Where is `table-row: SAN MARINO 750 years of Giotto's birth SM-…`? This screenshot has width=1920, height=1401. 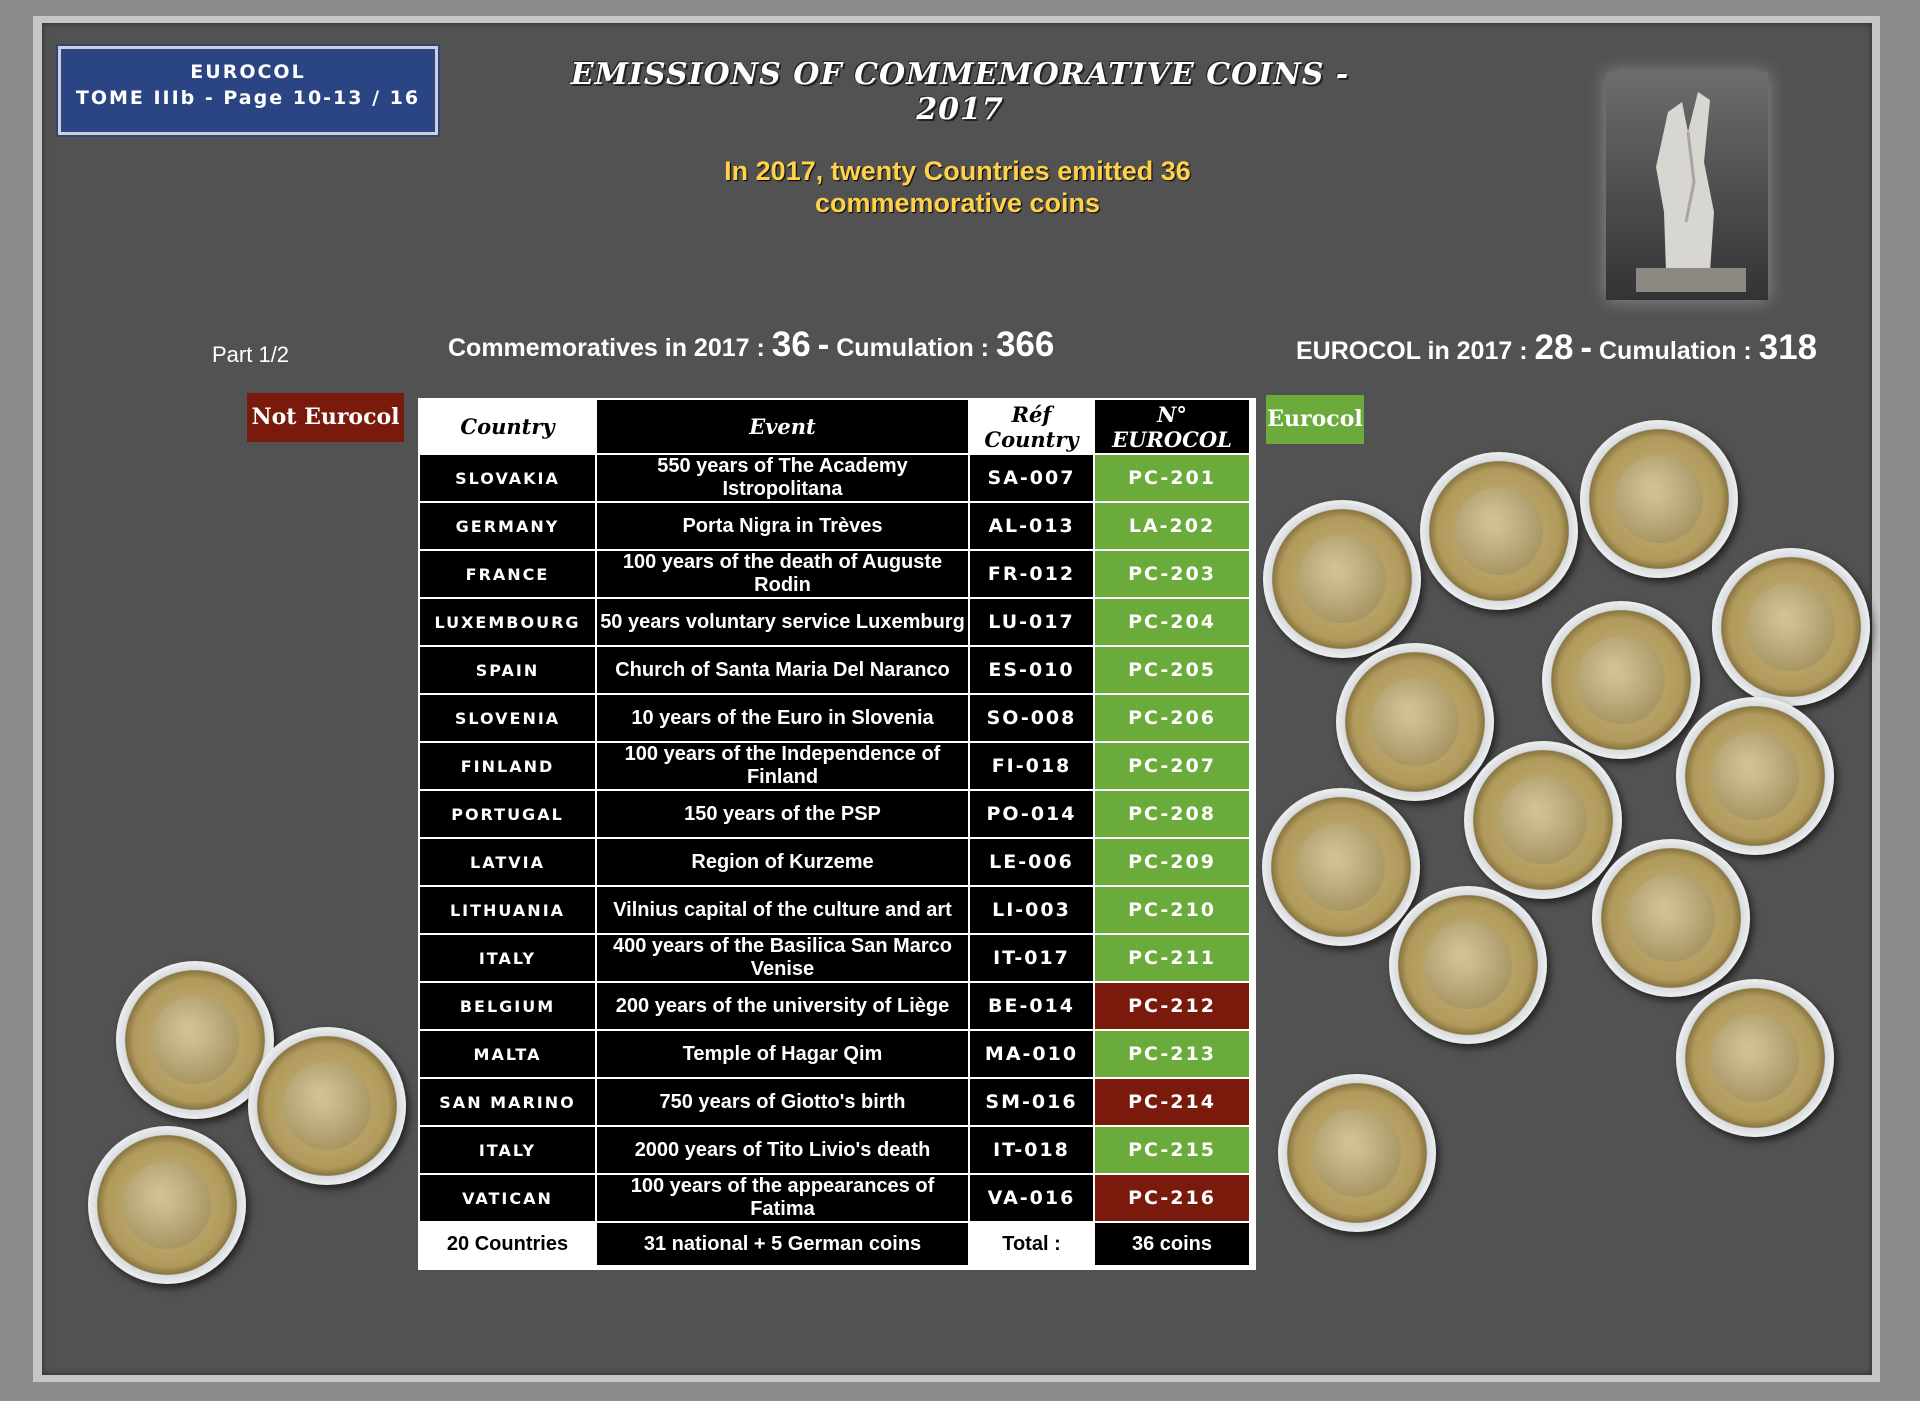
table-row: SAN MARINO 750 years of Giotto's birth SM-… is located at coordinates (834, 1102).